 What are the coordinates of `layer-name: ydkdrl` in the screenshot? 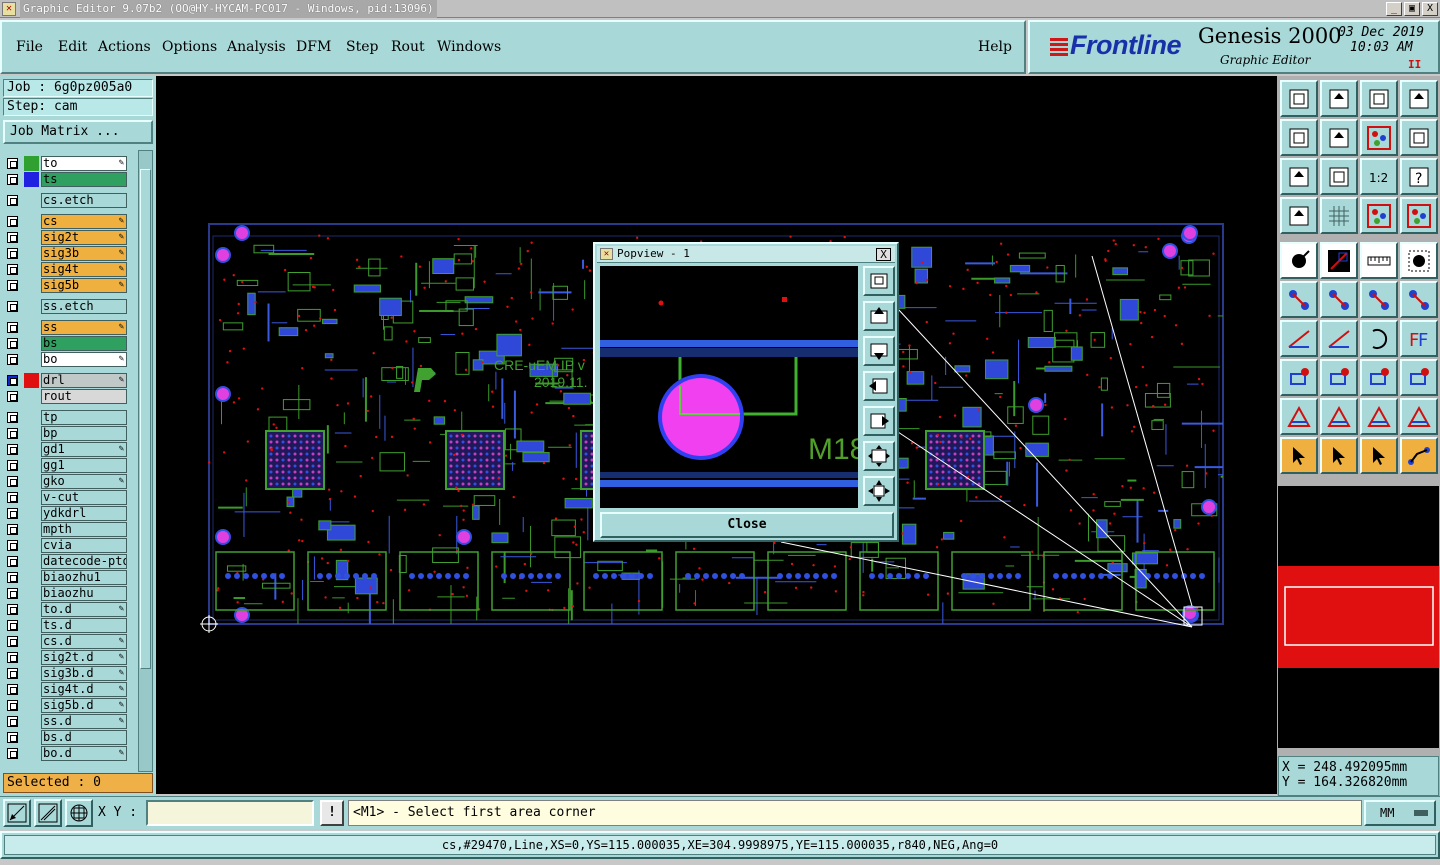 It's located at (84, 513).